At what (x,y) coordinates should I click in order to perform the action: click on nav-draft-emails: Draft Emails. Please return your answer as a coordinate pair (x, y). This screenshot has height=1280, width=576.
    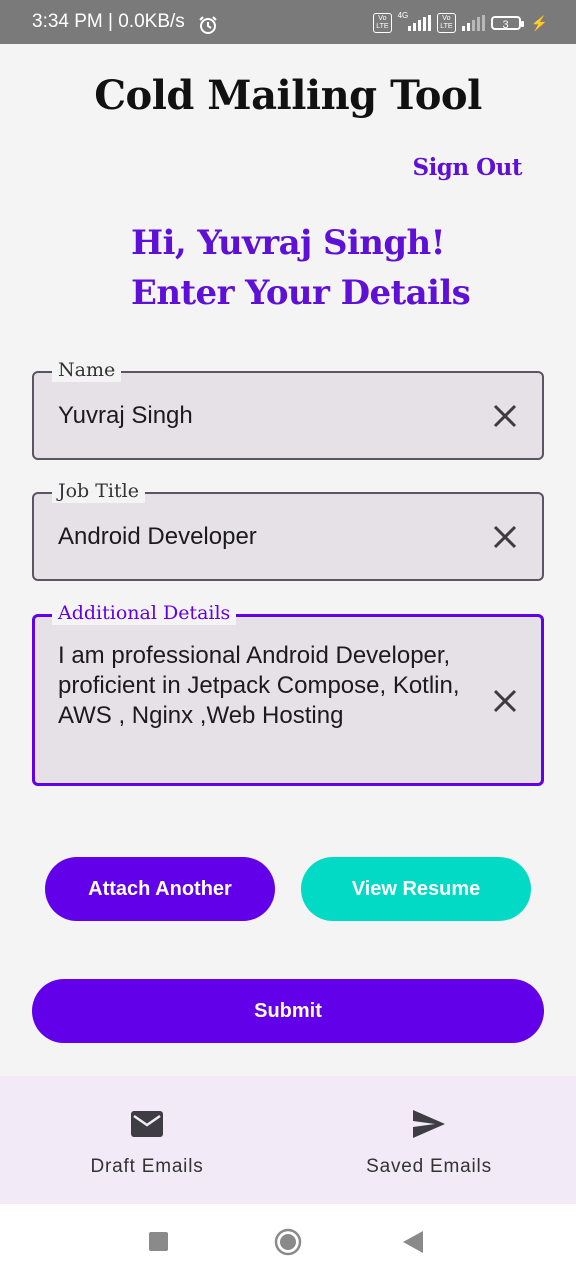
    Looking at the image, I should click on (147, 1140).